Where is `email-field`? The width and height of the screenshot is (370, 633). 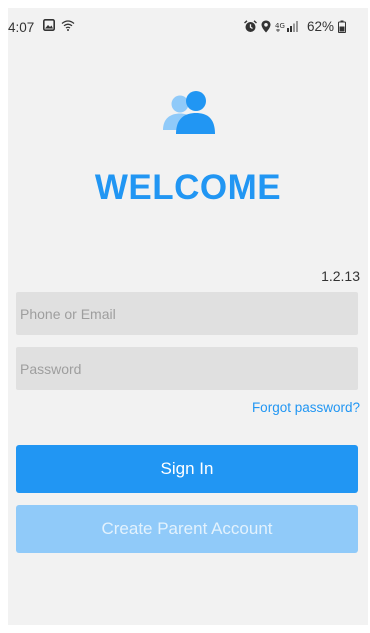
email-field is located at coordinates (187, 313).